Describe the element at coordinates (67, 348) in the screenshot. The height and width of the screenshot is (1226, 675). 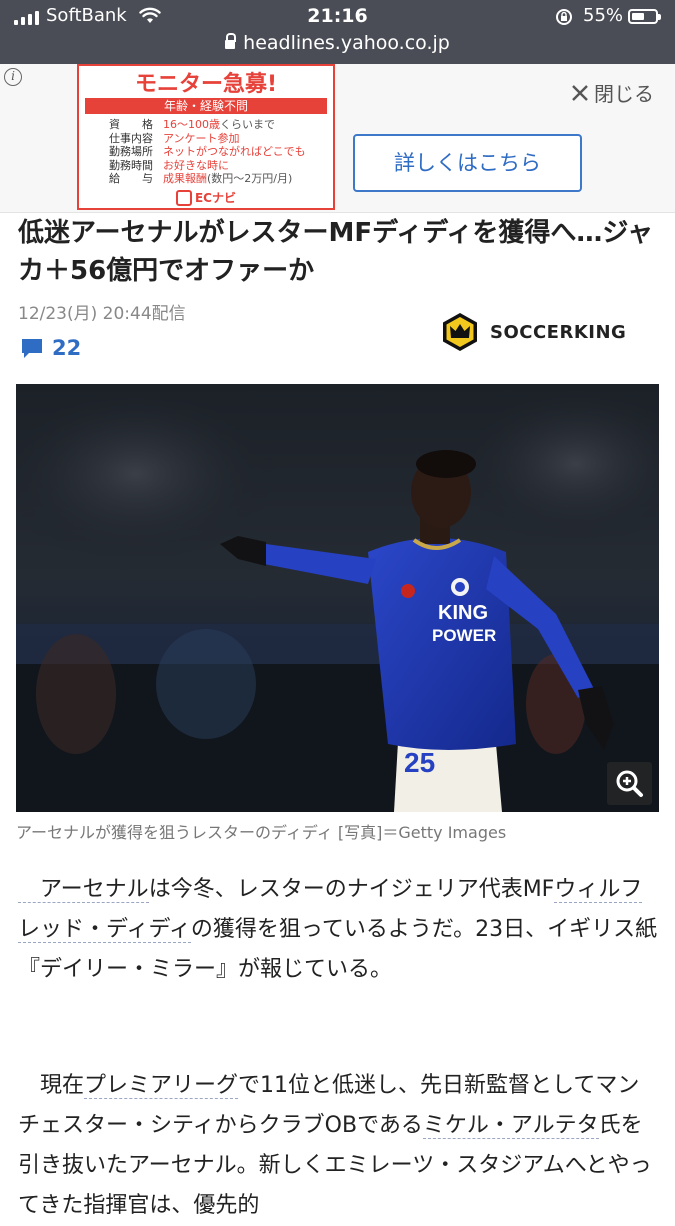
I see `comment-count: 22` at that location.